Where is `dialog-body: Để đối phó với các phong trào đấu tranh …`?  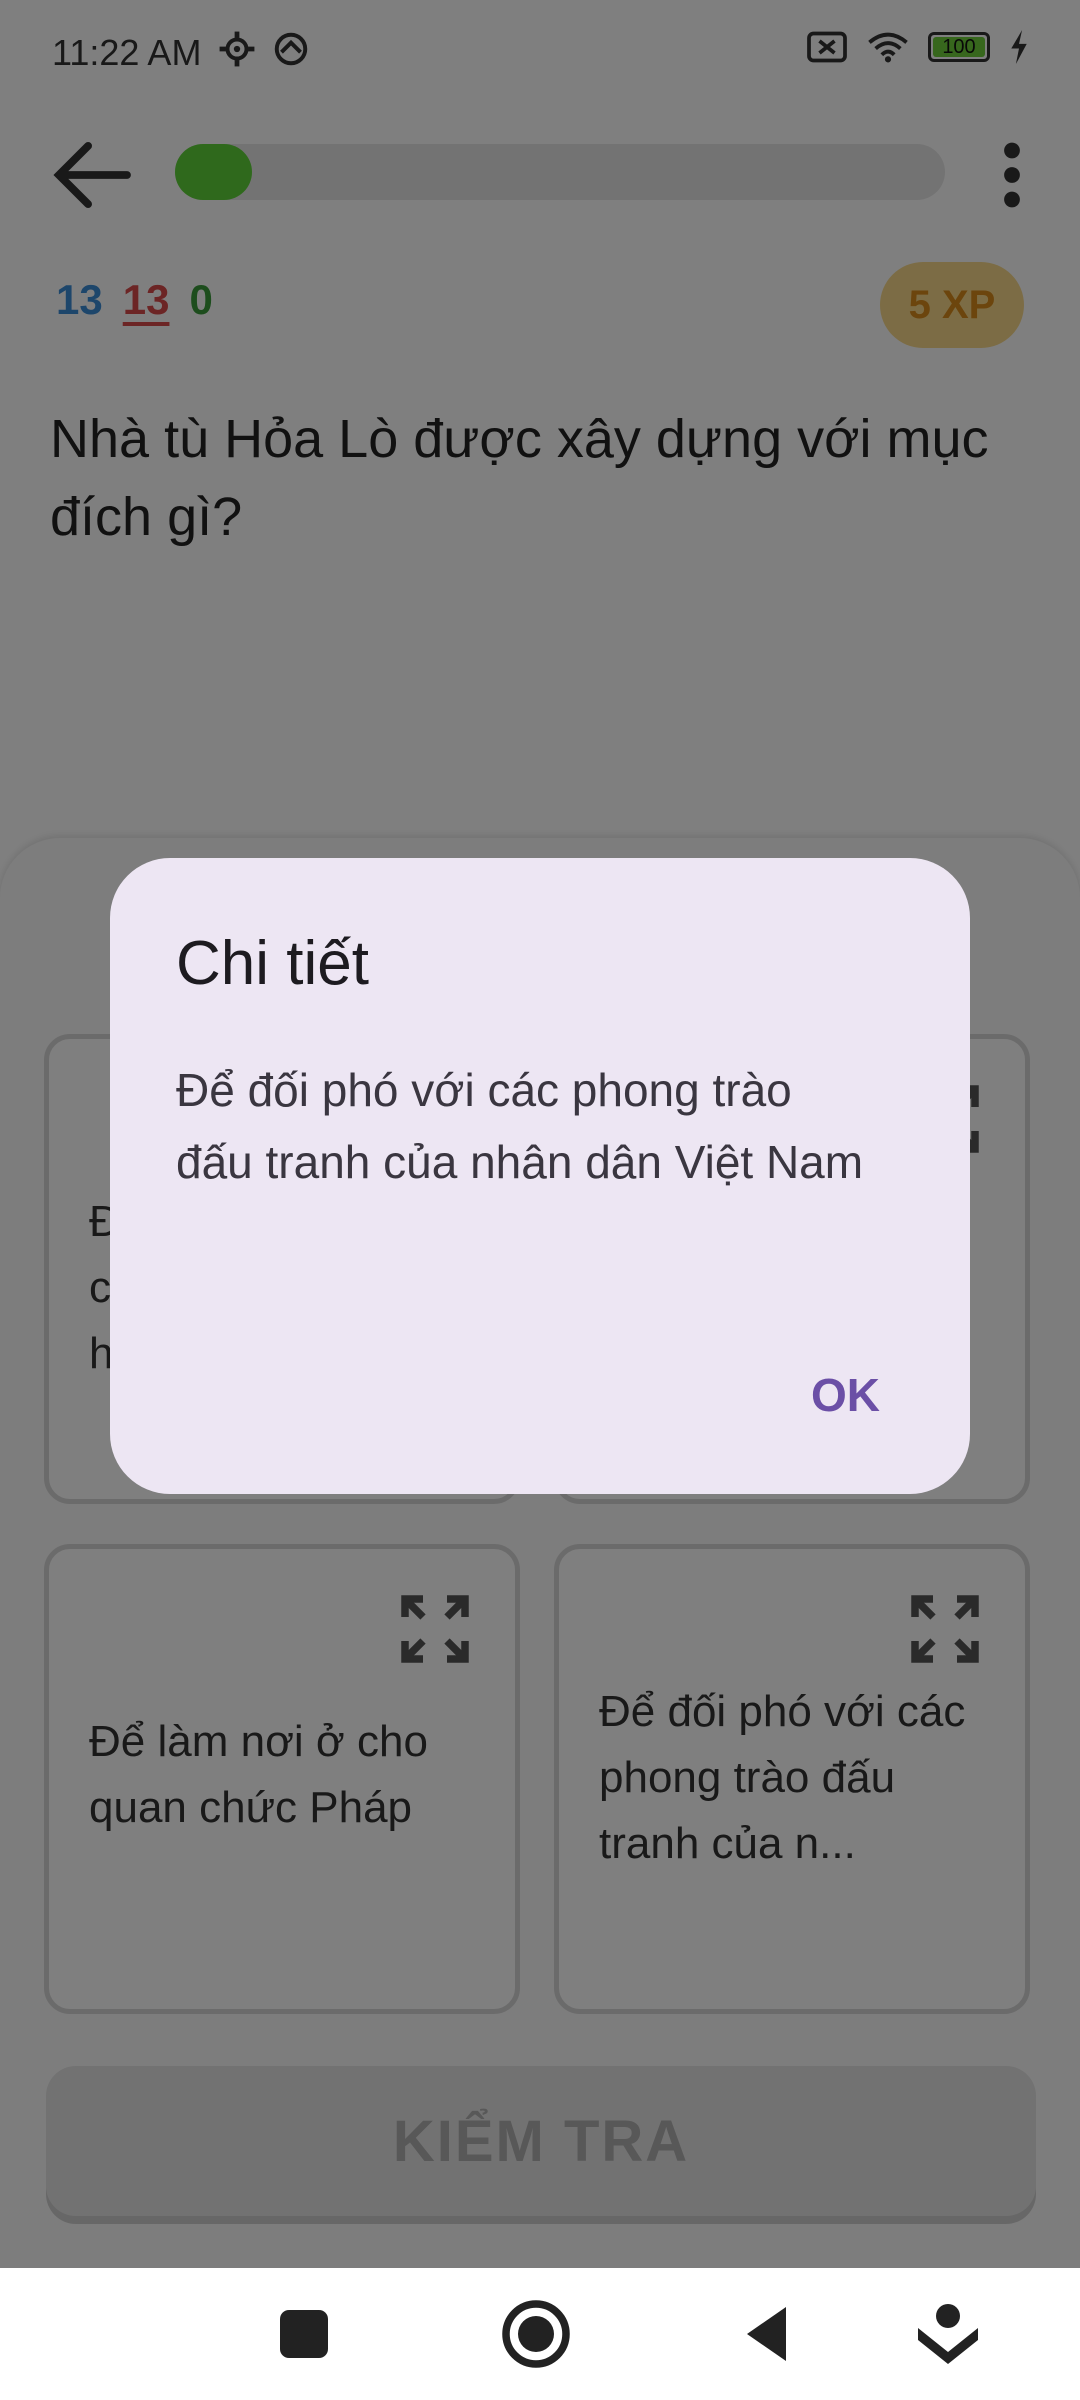 dialog-body: Để đối phó với các phong trào đấu tranh … is located at coordinates (520, 1126).